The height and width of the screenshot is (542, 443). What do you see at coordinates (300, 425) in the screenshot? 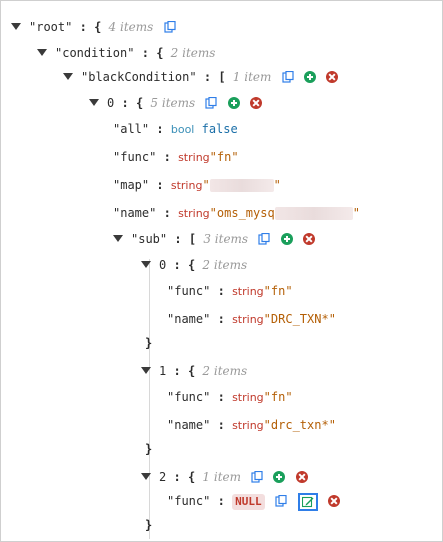
I see `value: "drc_txn*"` at bounding box center [300, 425].